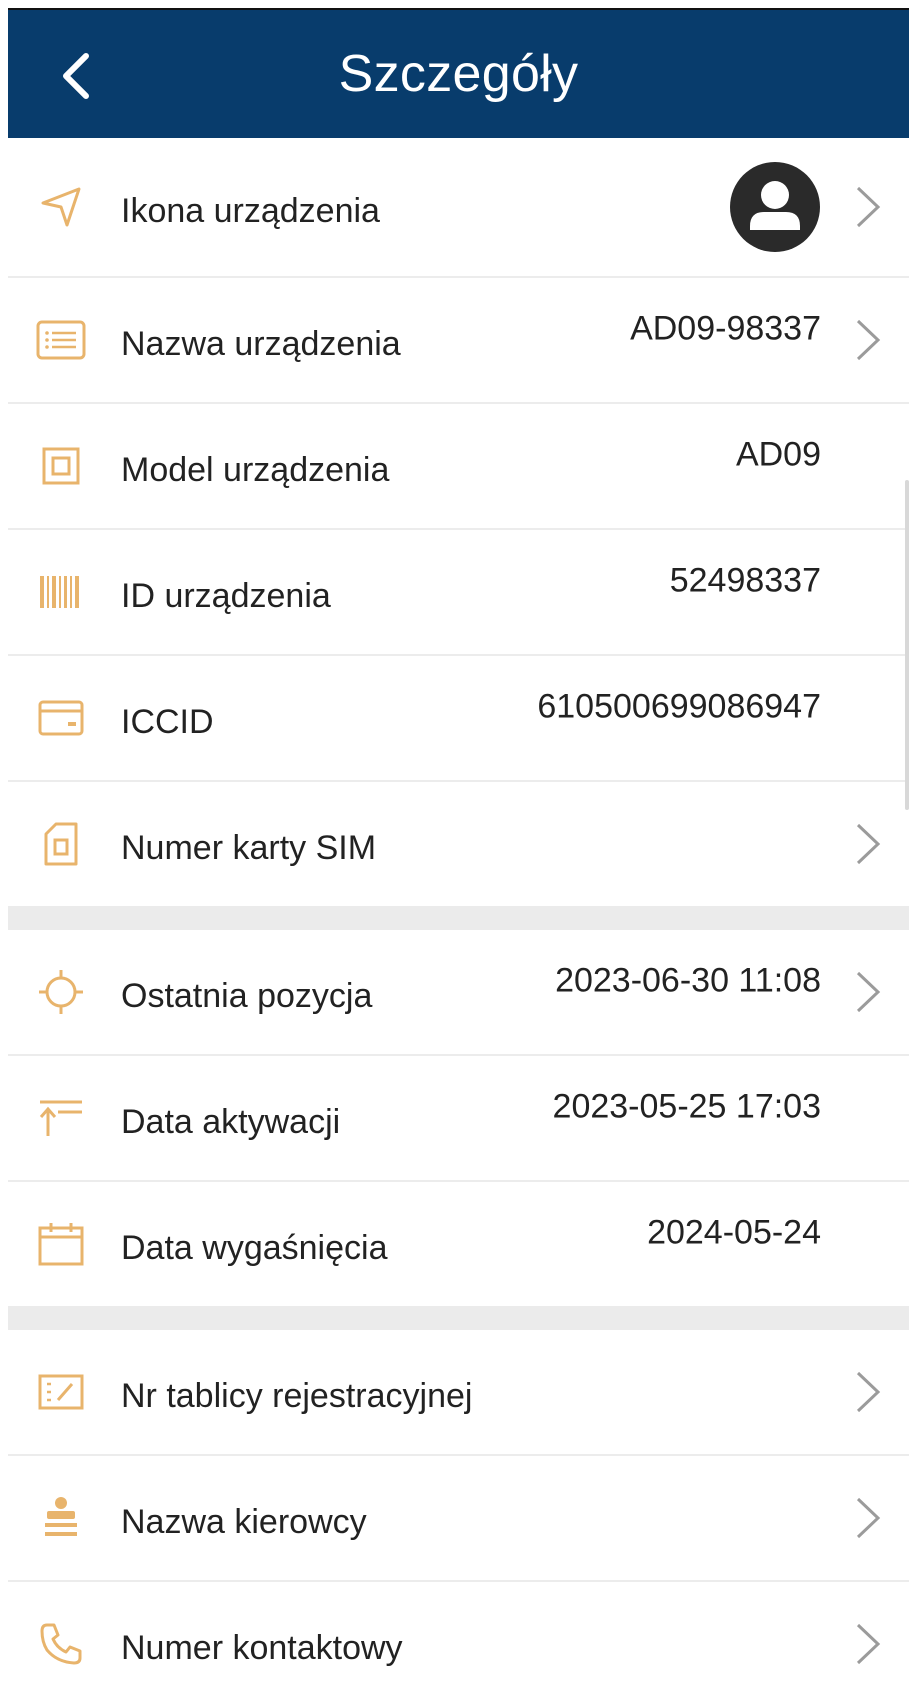  What do you see at coordinates (679, 706) in the screenshot?
I see `row-value: 610500699086947` at bounding box center [679, 706].